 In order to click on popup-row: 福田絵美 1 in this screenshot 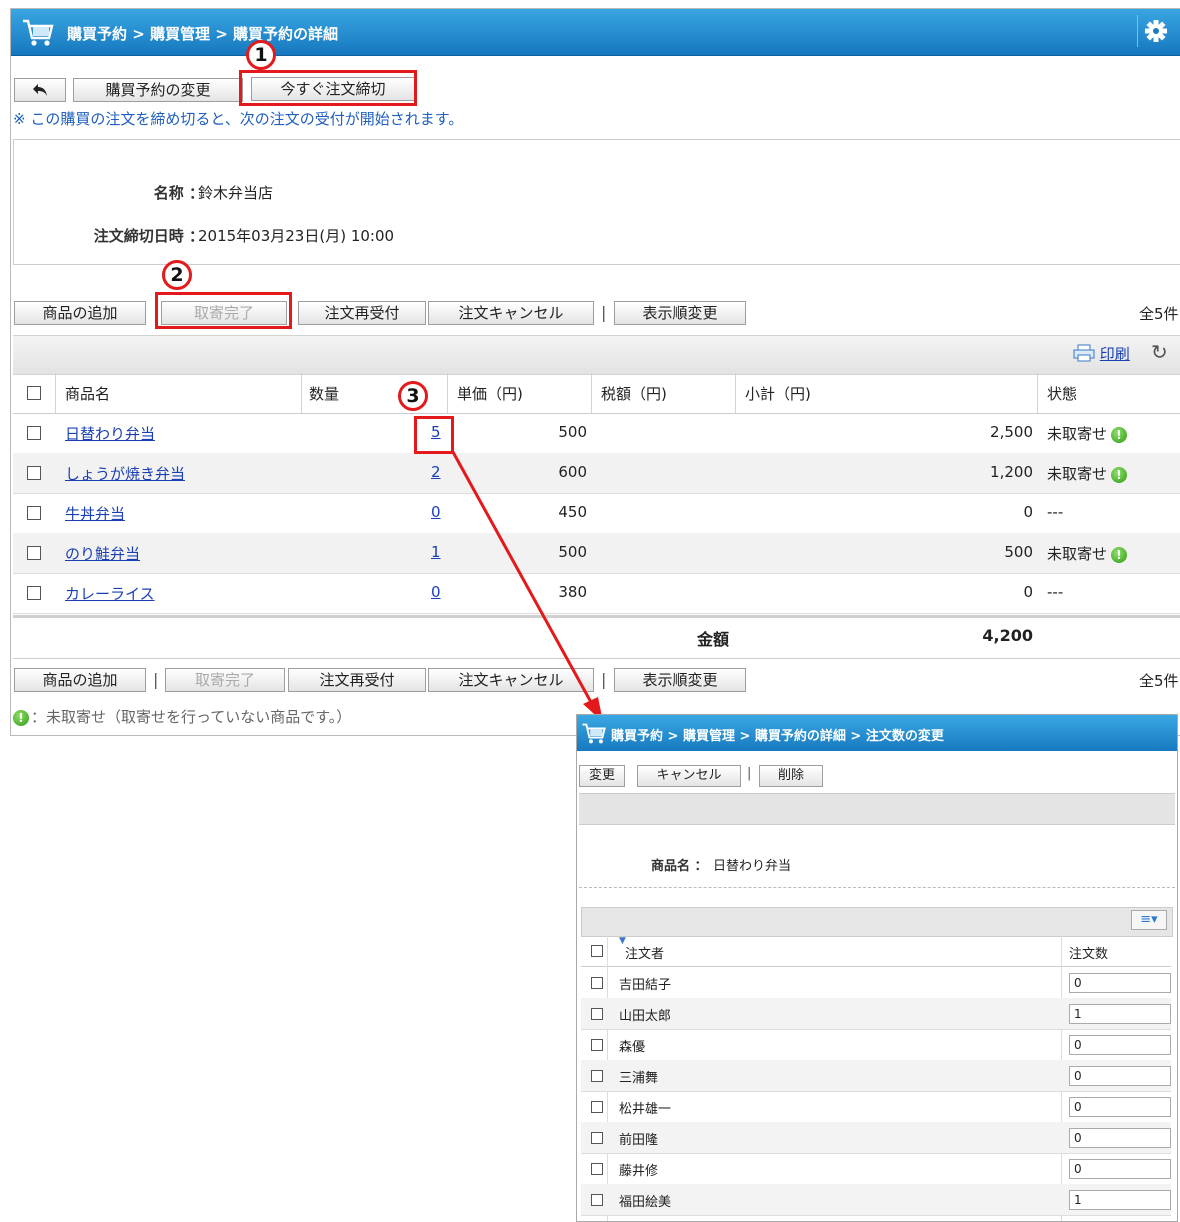, I will do `click(876, 1200)`.